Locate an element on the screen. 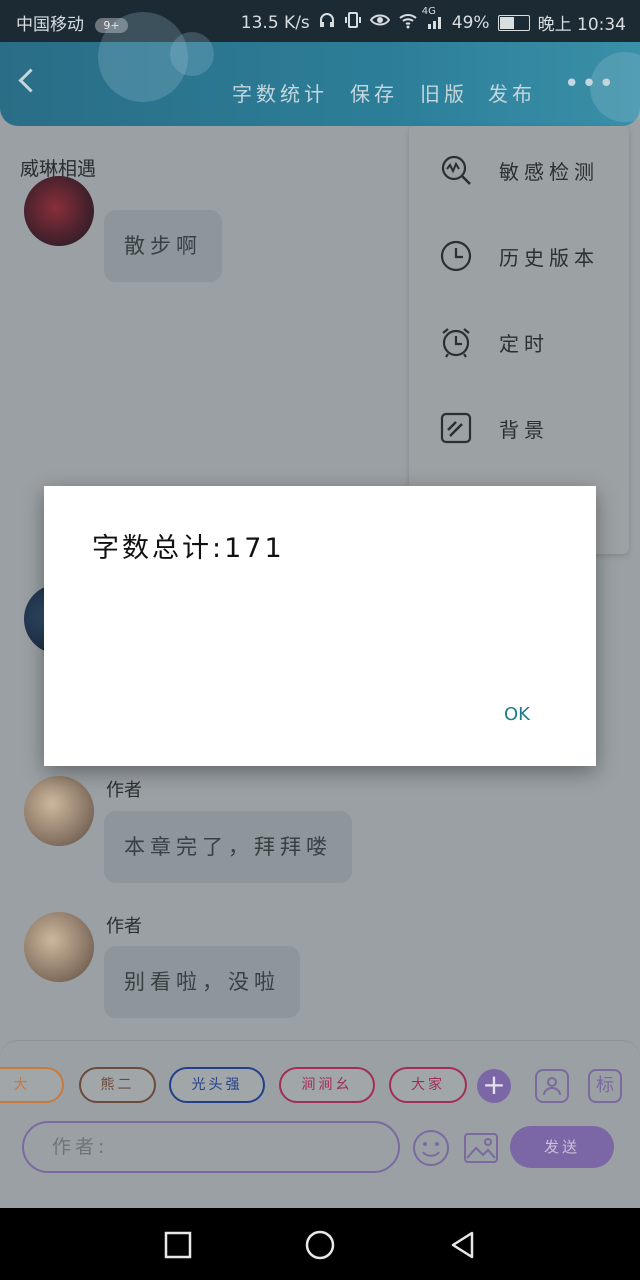  send-button: 发送 is located at coordinates (562, 1147).